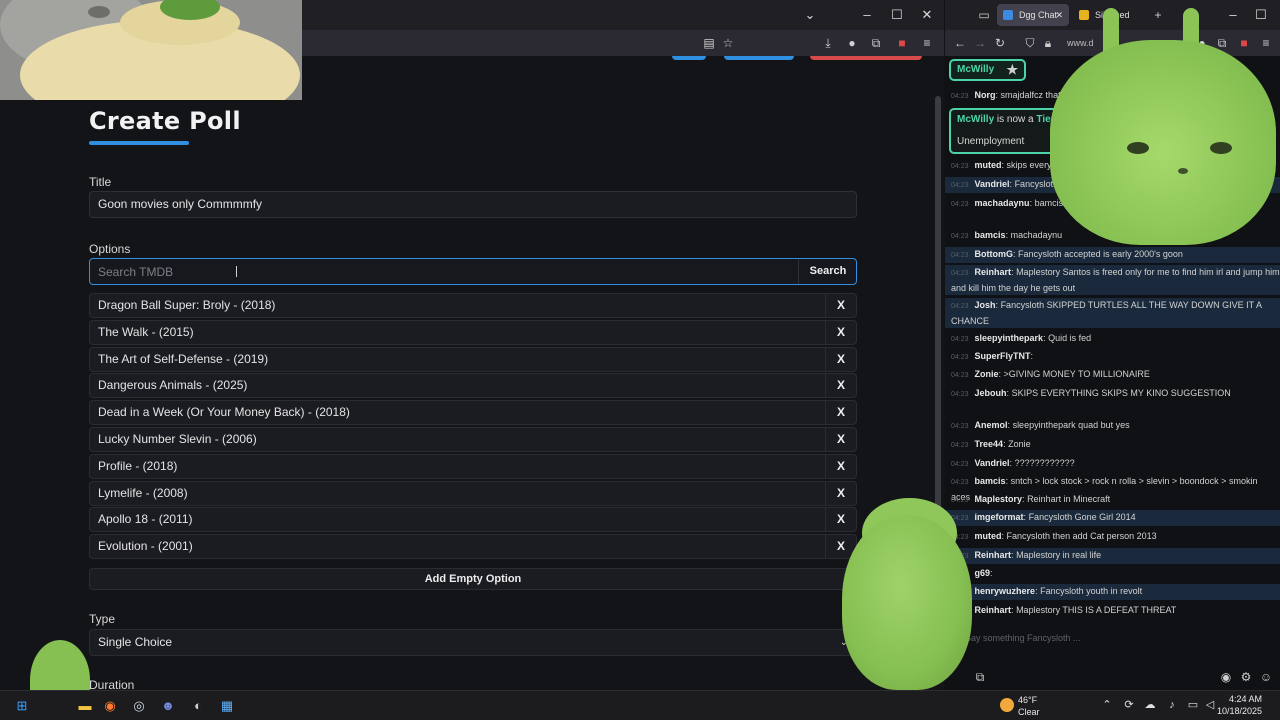 This screenshot has width=1280, height=720. I want to click on message-username: Tree44, so click(989, 444).